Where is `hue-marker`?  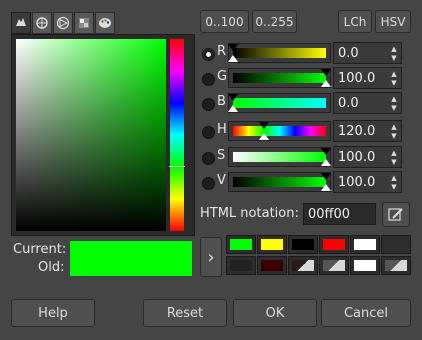
hue-marker is located at coordinates (177, 166).